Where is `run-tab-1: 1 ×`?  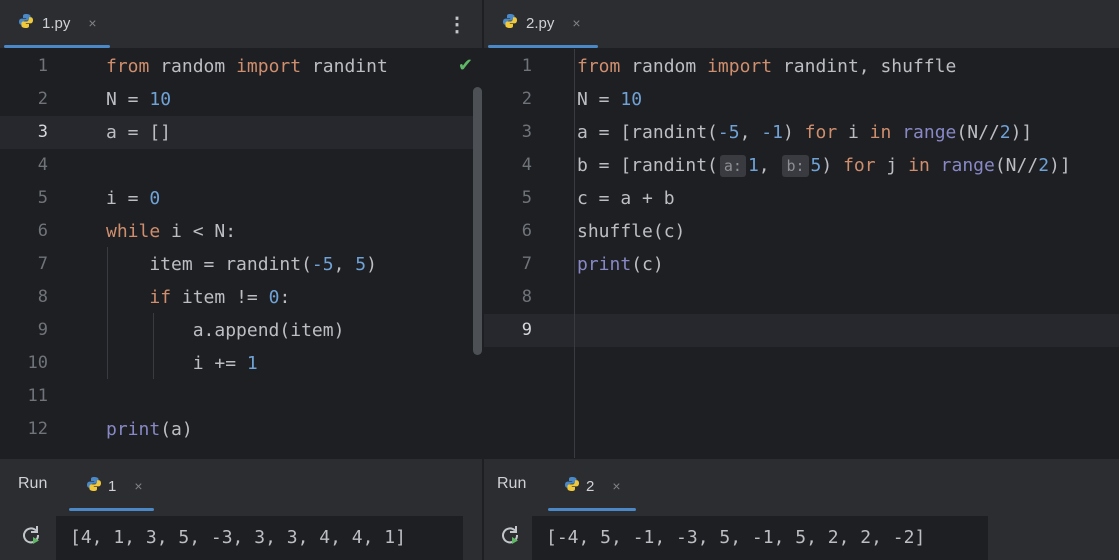 run-tab-1: 1 × is located at coordinates (114, 486).